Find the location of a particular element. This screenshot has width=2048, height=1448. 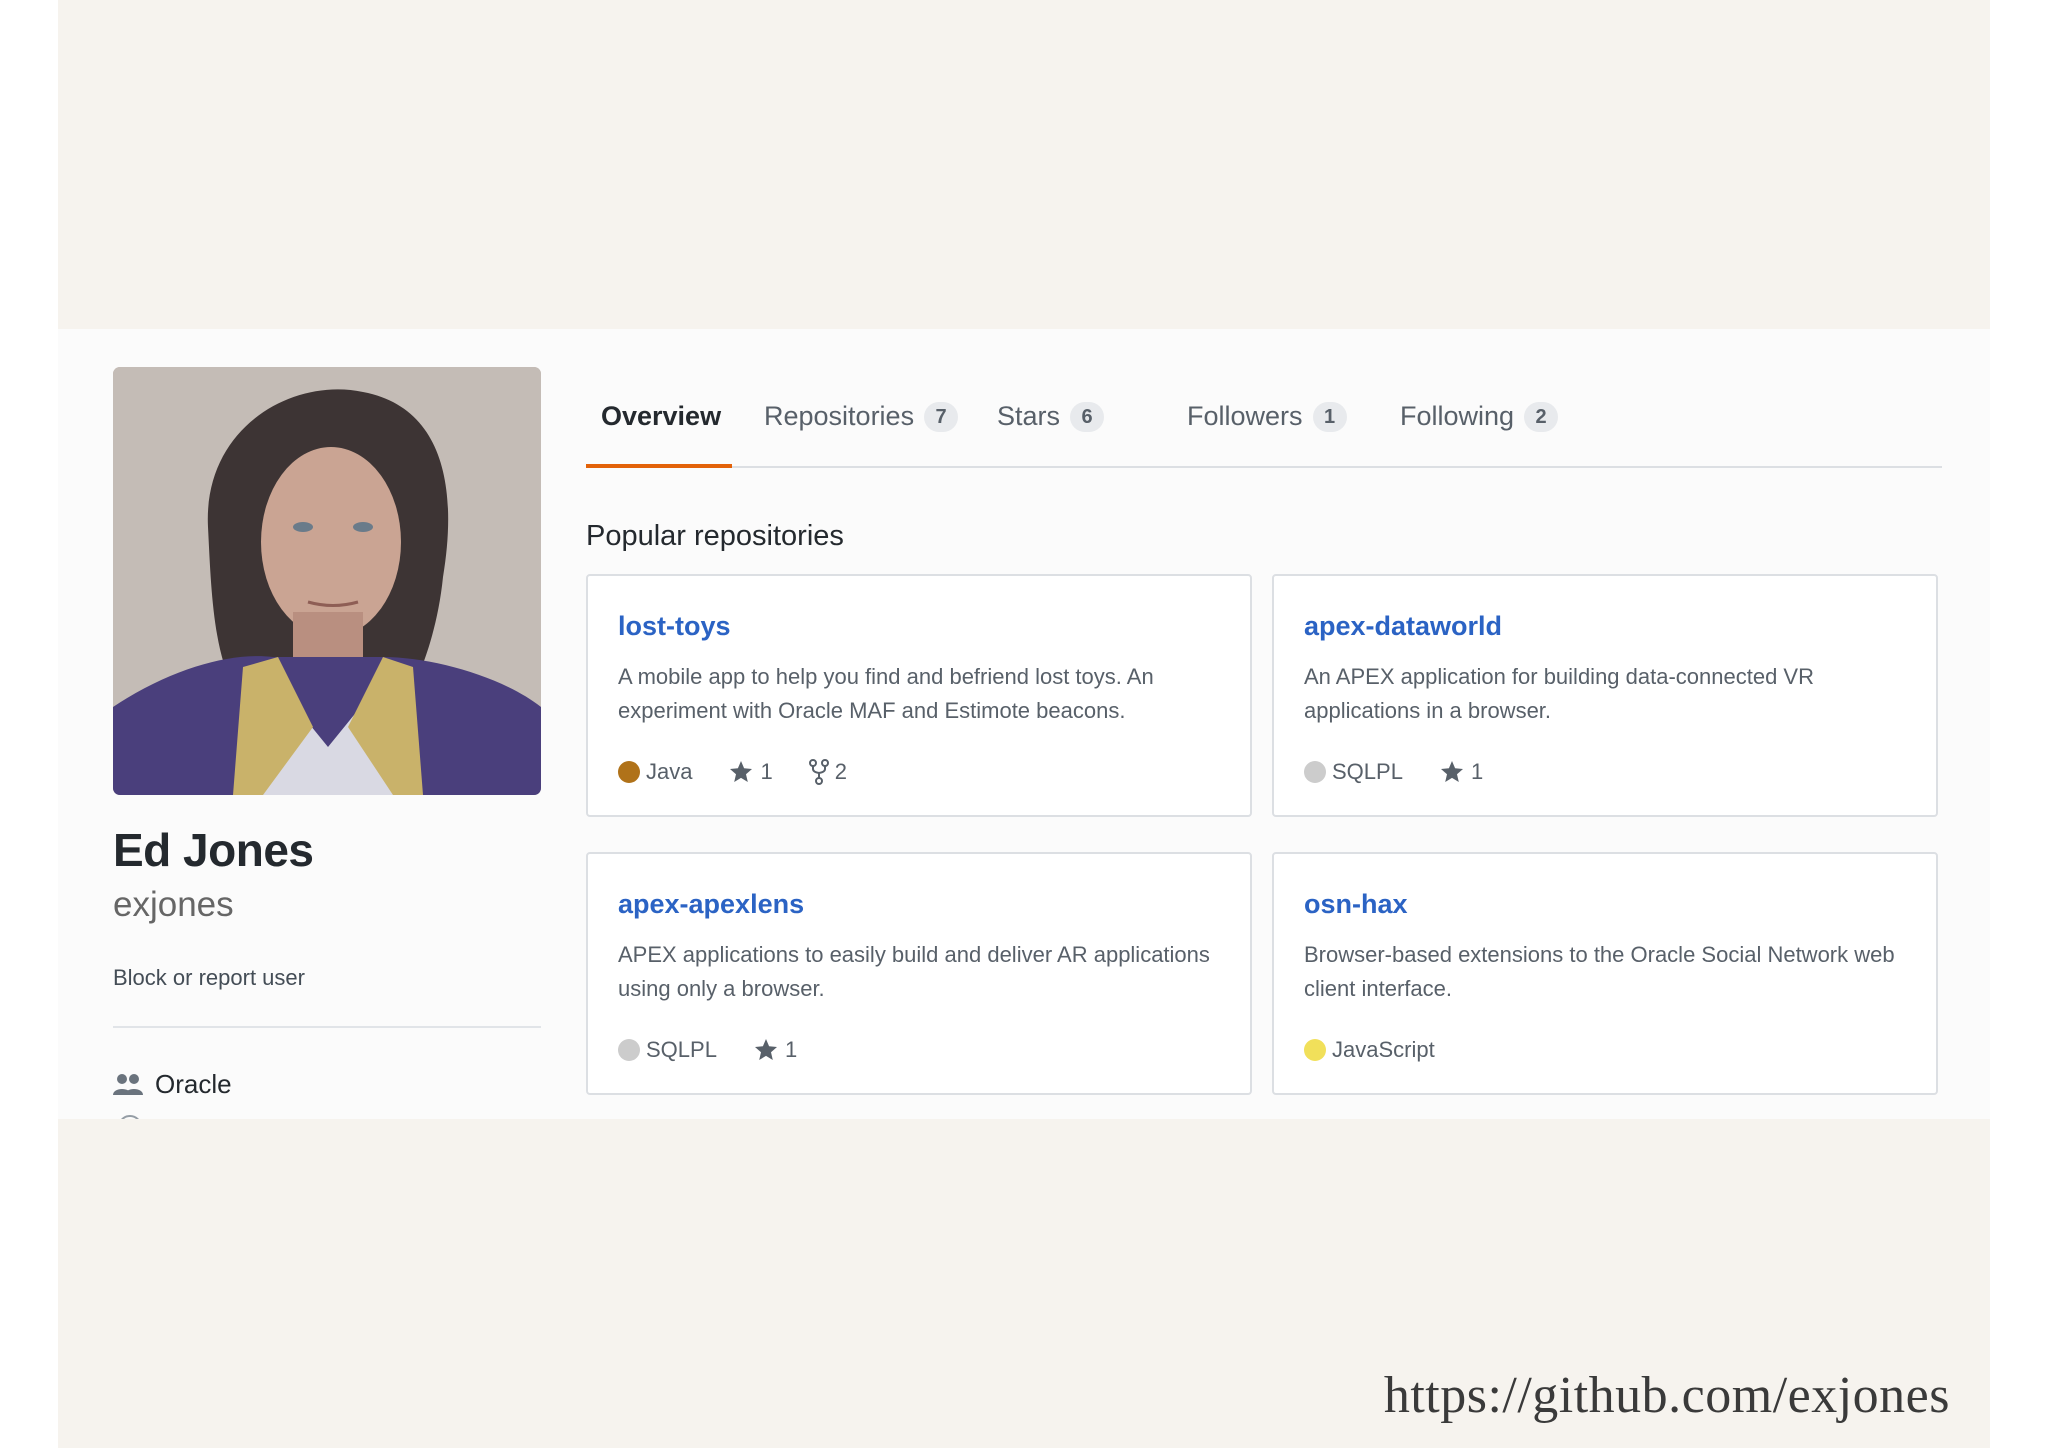

fork-icon is located at coordinates (818, 772).